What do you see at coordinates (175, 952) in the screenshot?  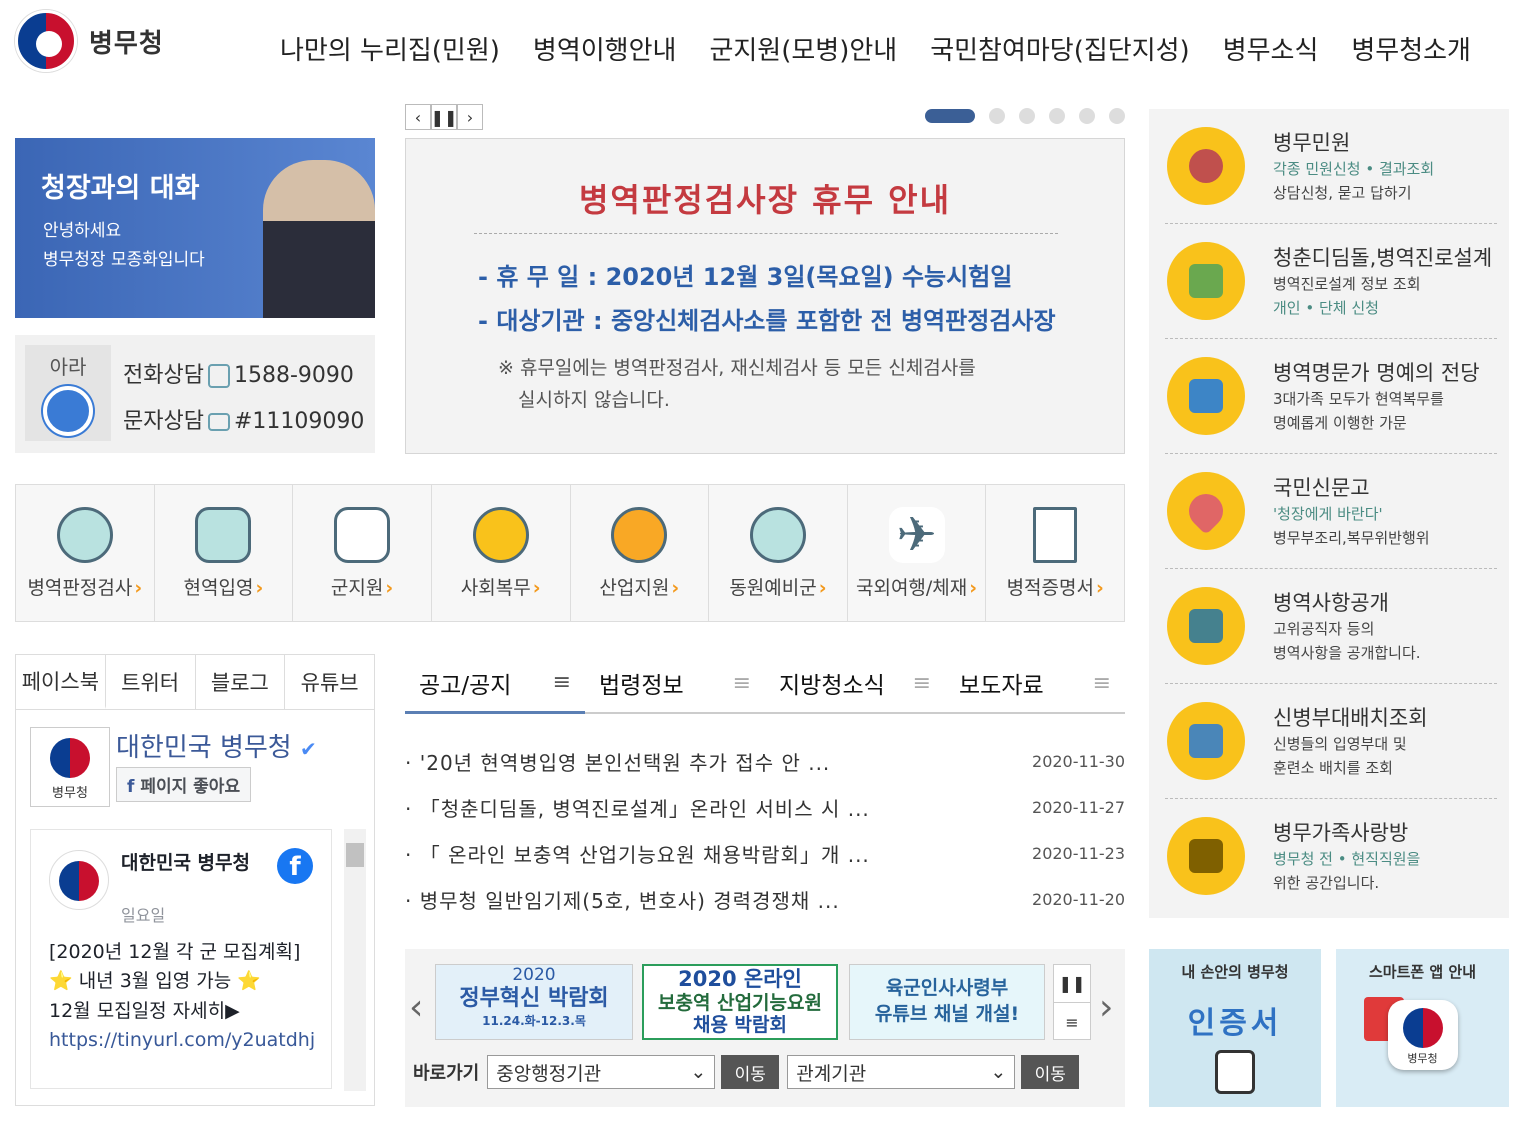 I see `fb-post-line-1: [2020년 12월 각 군 모집계획]` at bounding box center [175, 952].